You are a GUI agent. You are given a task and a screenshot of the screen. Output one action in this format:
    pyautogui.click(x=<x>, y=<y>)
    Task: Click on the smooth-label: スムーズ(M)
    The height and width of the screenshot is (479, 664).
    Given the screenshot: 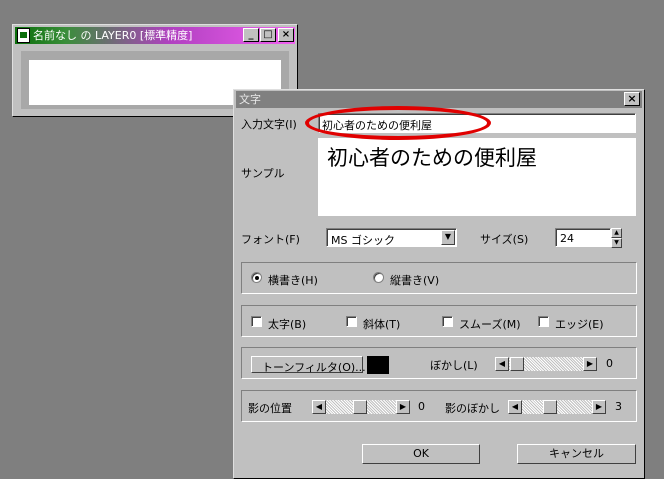 What is the action you would take?
    pyautogui.click(x=490, y=324)
    